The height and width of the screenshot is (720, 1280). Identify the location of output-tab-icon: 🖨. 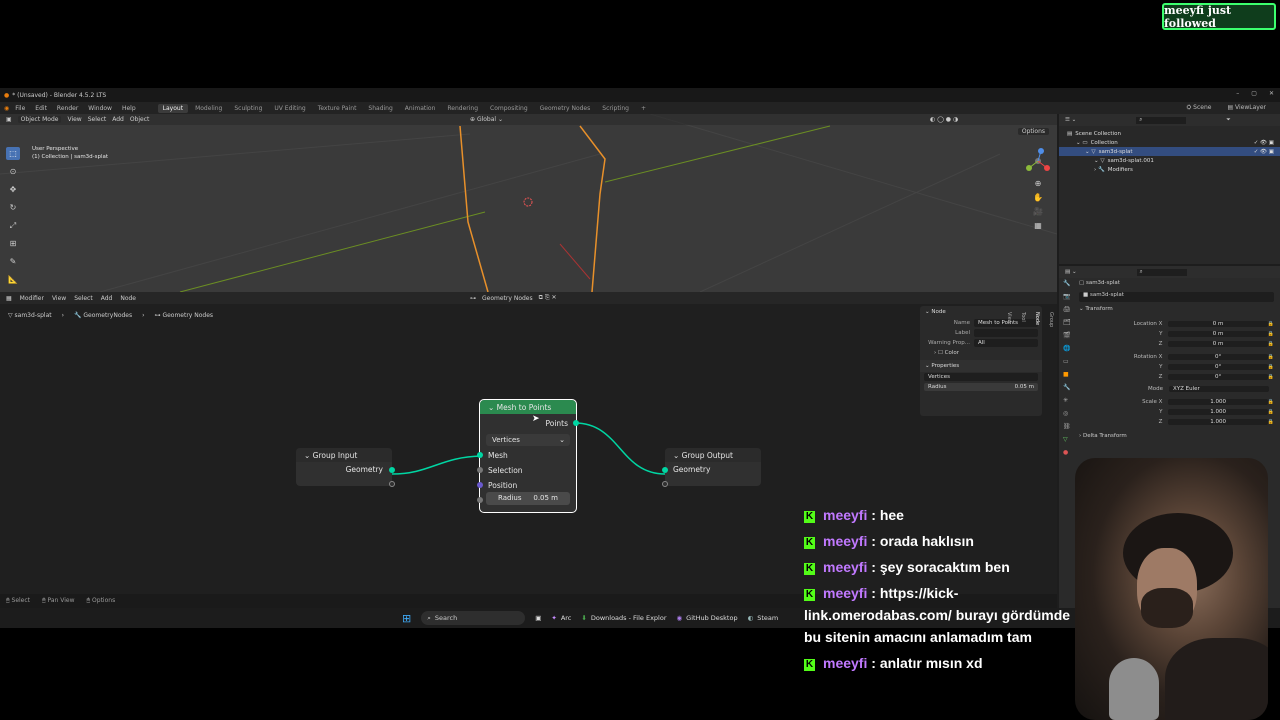
(1067, 309).